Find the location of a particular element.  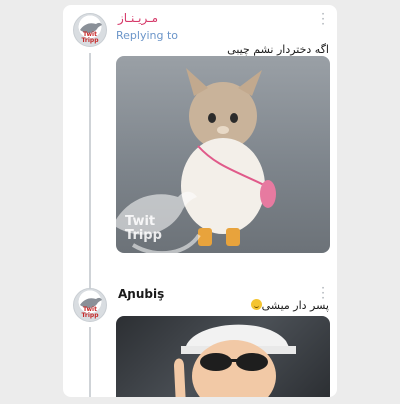

watermark-text: Twit Tripp is located at coordinates (143, 228).